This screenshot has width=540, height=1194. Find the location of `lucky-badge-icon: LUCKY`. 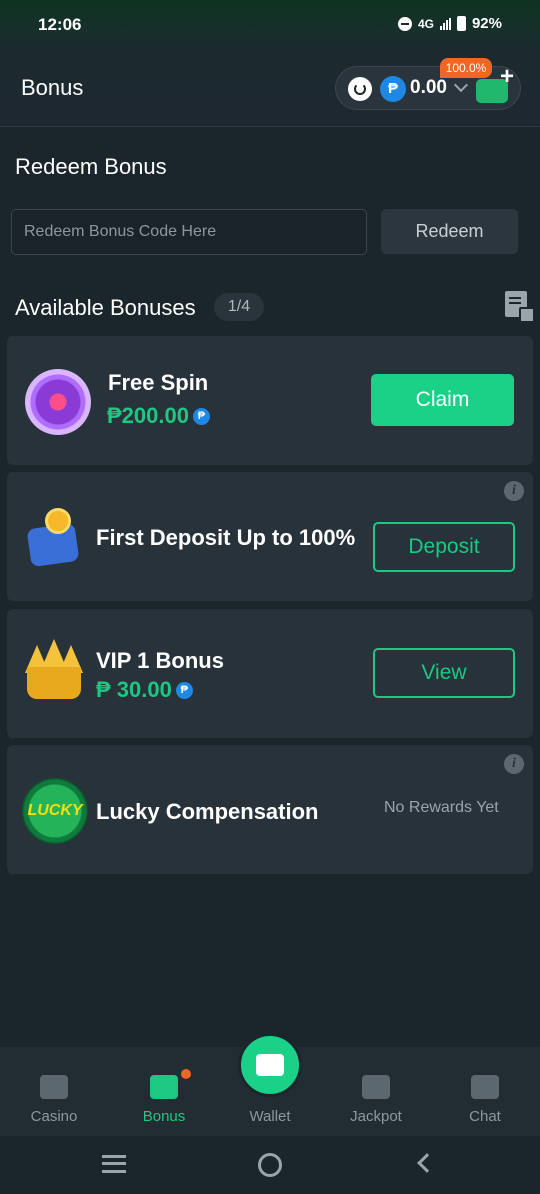

lucky-badge-icon: LUCKY is located at coordinates (55, 811).